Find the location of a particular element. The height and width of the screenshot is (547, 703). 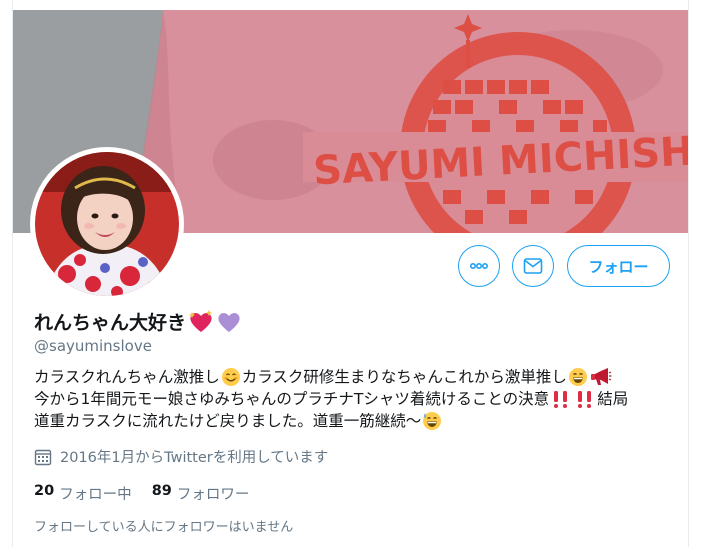

bio-text: 道重カラスクに流れたけど戻りました。道重一筋継続～ is located at coordinates (228, 421).